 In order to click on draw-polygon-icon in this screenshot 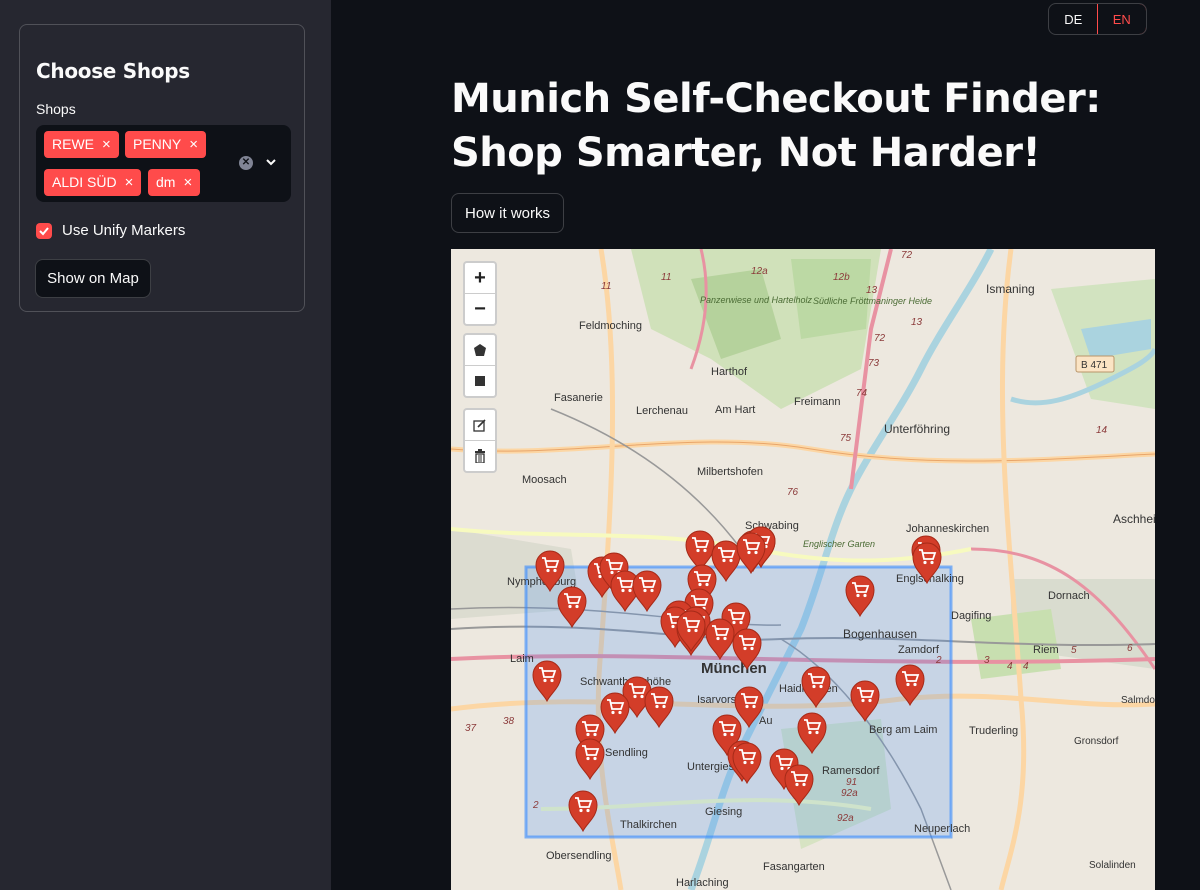, I will do `click(480, 350)`.